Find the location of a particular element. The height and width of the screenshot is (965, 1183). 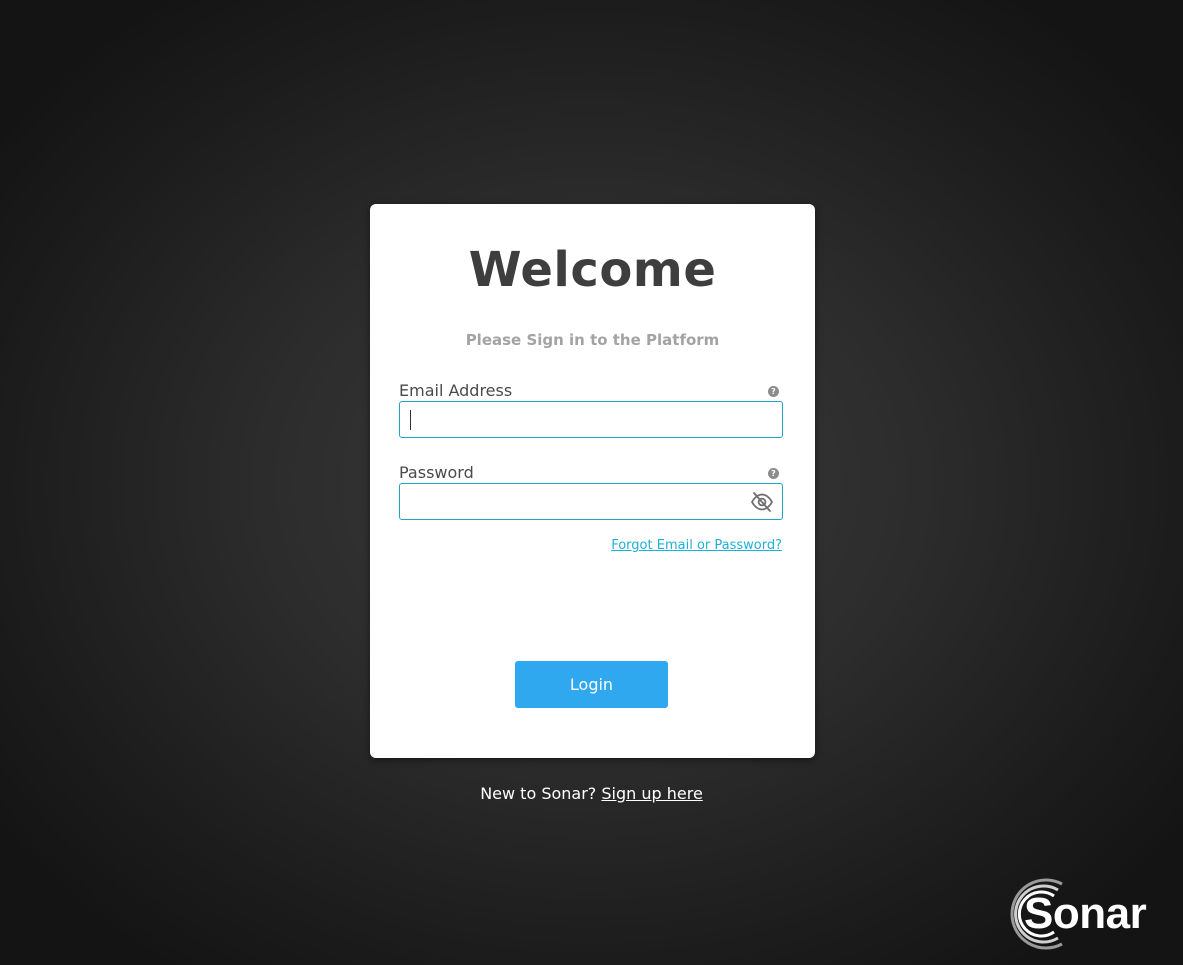

forgot-credentials-link: Forgot Email or Password? is located at coordinates (696, 546).